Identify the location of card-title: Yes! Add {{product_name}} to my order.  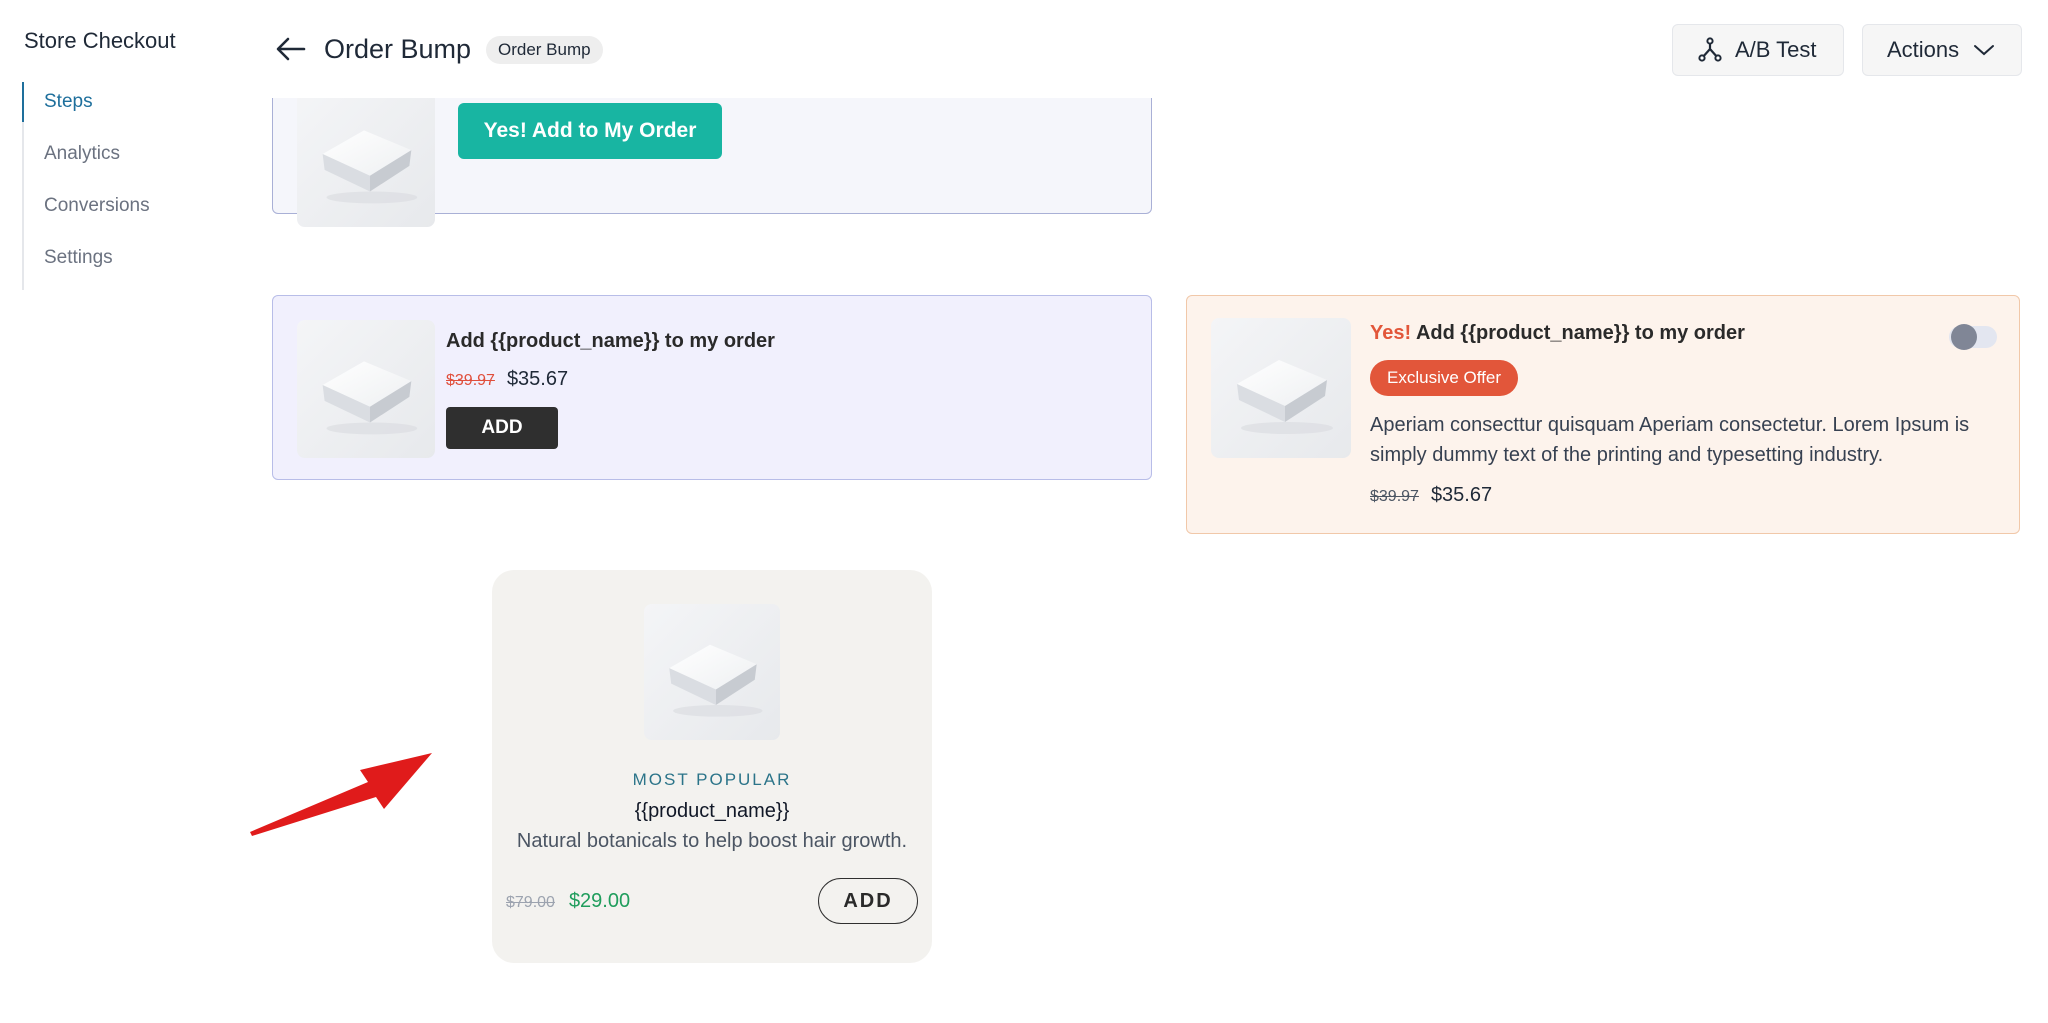
(1557, 333).